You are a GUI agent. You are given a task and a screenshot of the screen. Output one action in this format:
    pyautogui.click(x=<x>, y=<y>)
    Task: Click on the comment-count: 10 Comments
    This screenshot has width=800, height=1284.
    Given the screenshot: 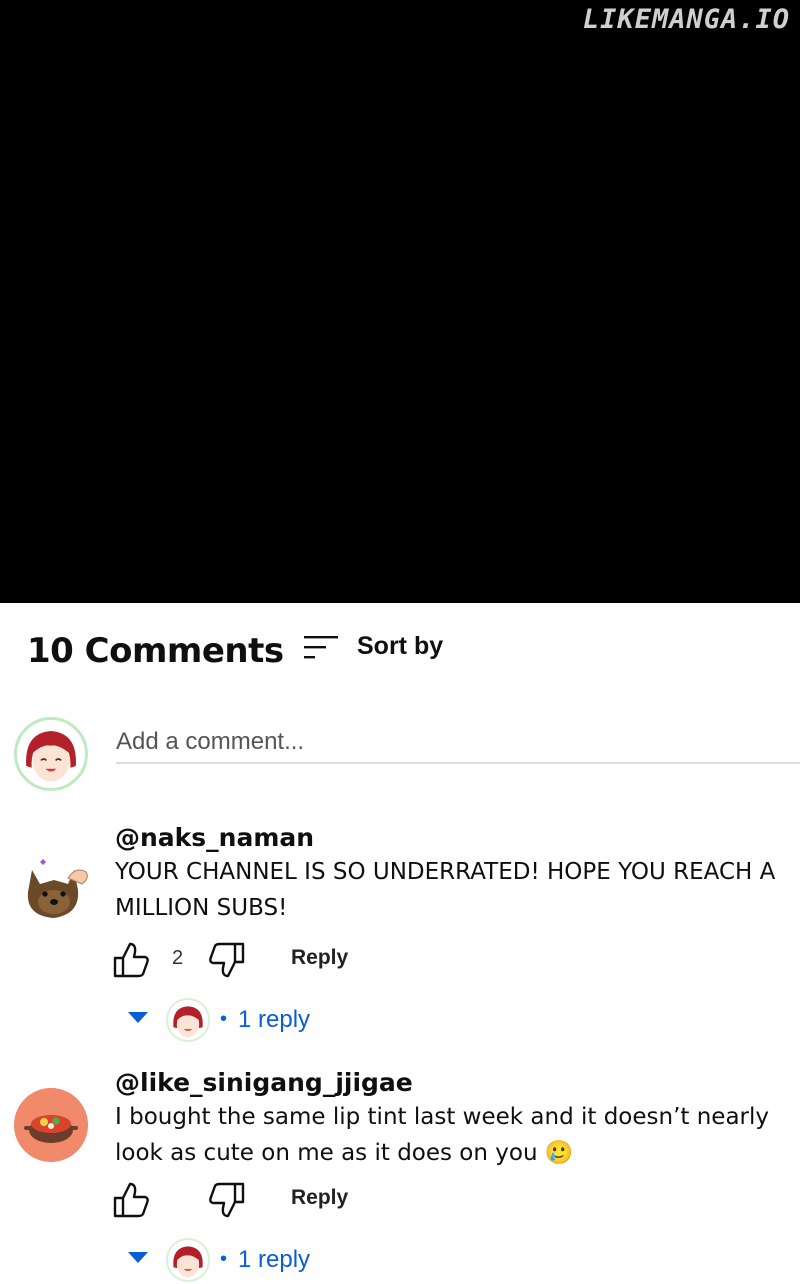 What is the action you would take?
    pyautogui.click(x=155, y=651)
    